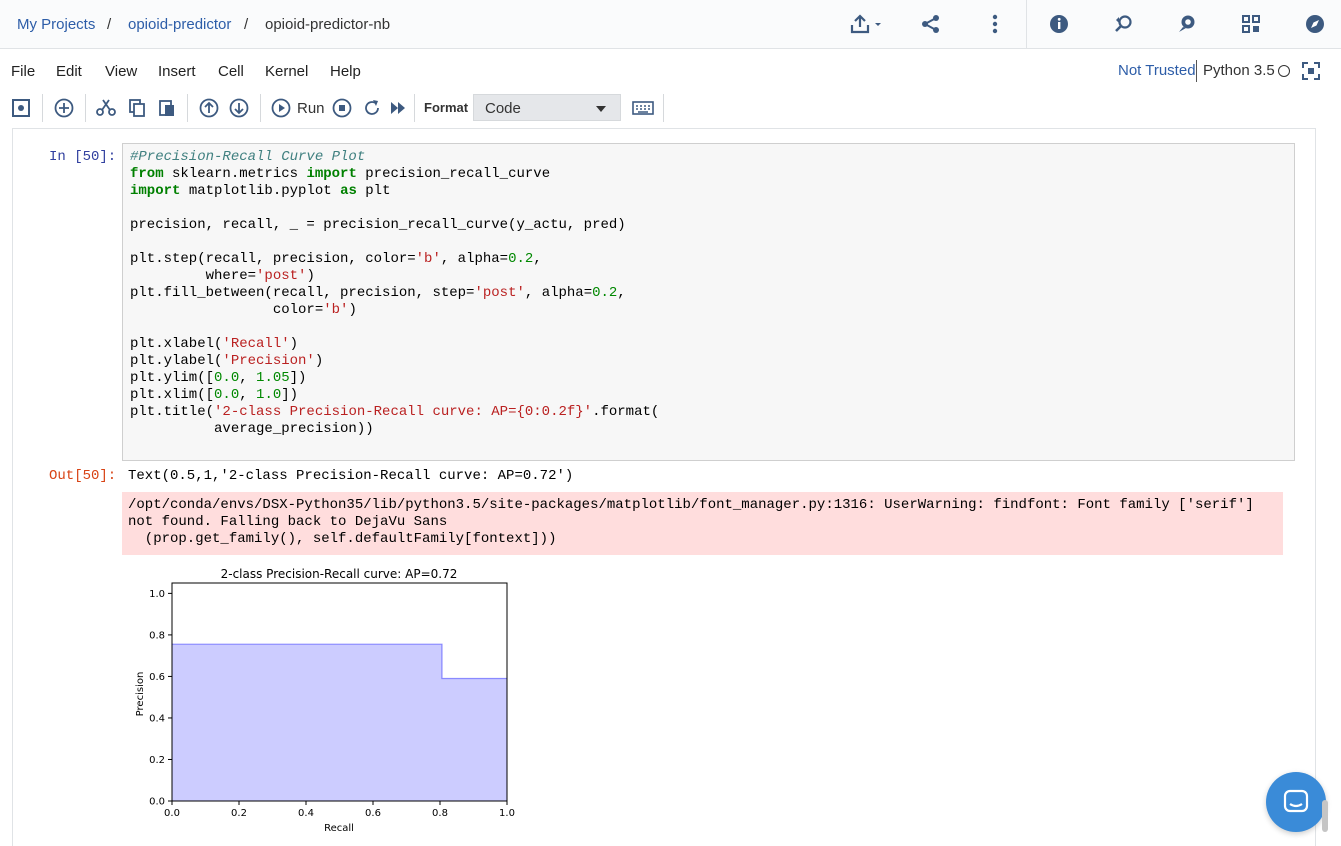 This screenshot has width=1341, height=846. Describe the element at coordinates (339, 722) in the screenshot. I see `pr-area-fill` at that location.